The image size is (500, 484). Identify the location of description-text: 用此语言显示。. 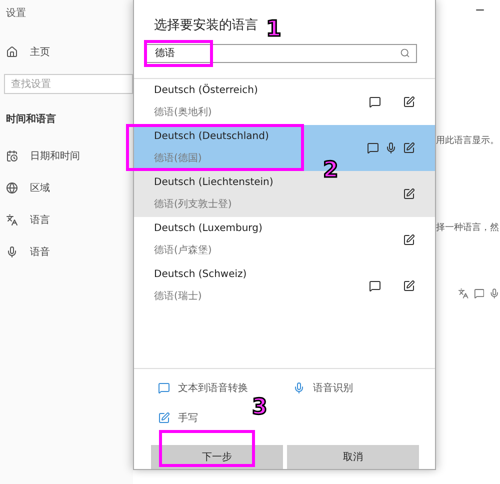
(467, 140).